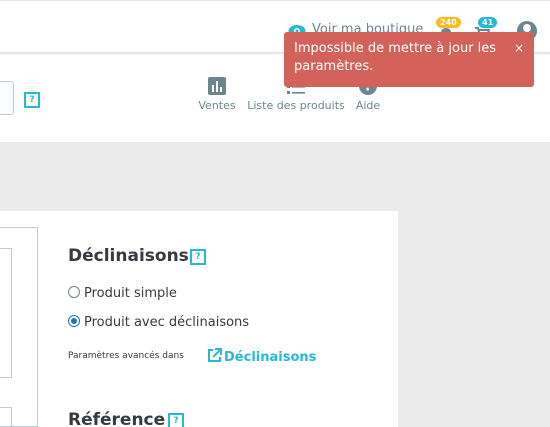 Image resolution: width=550 pixels, height=427 pixels. Describe the element at coordinates (198, 257) in the screenshot. I see `variants-help-icon: ?` at that location.